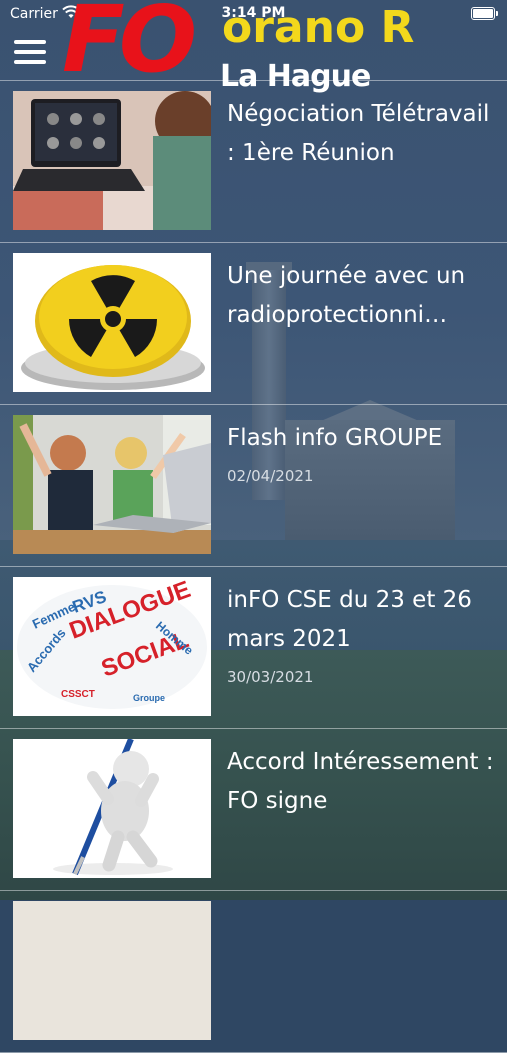 The image size is (507, 1053). I want to click on article-date: 30/03/2021, so click(270, 677).